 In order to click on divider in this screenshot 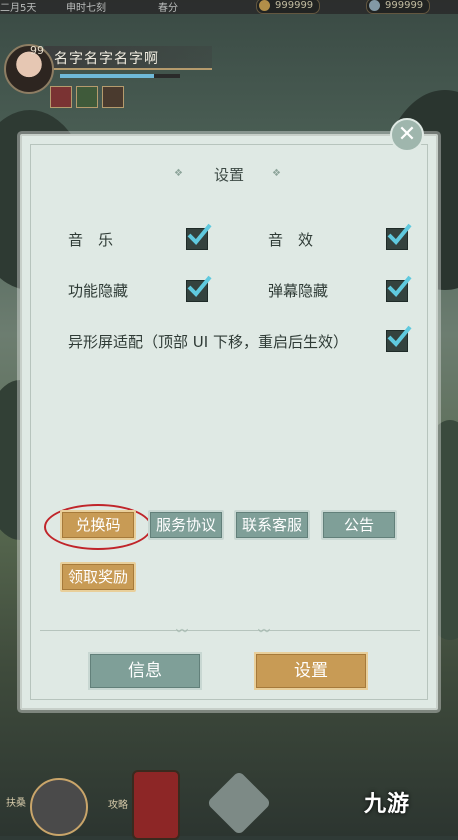, I will do `click(230, 630)`.